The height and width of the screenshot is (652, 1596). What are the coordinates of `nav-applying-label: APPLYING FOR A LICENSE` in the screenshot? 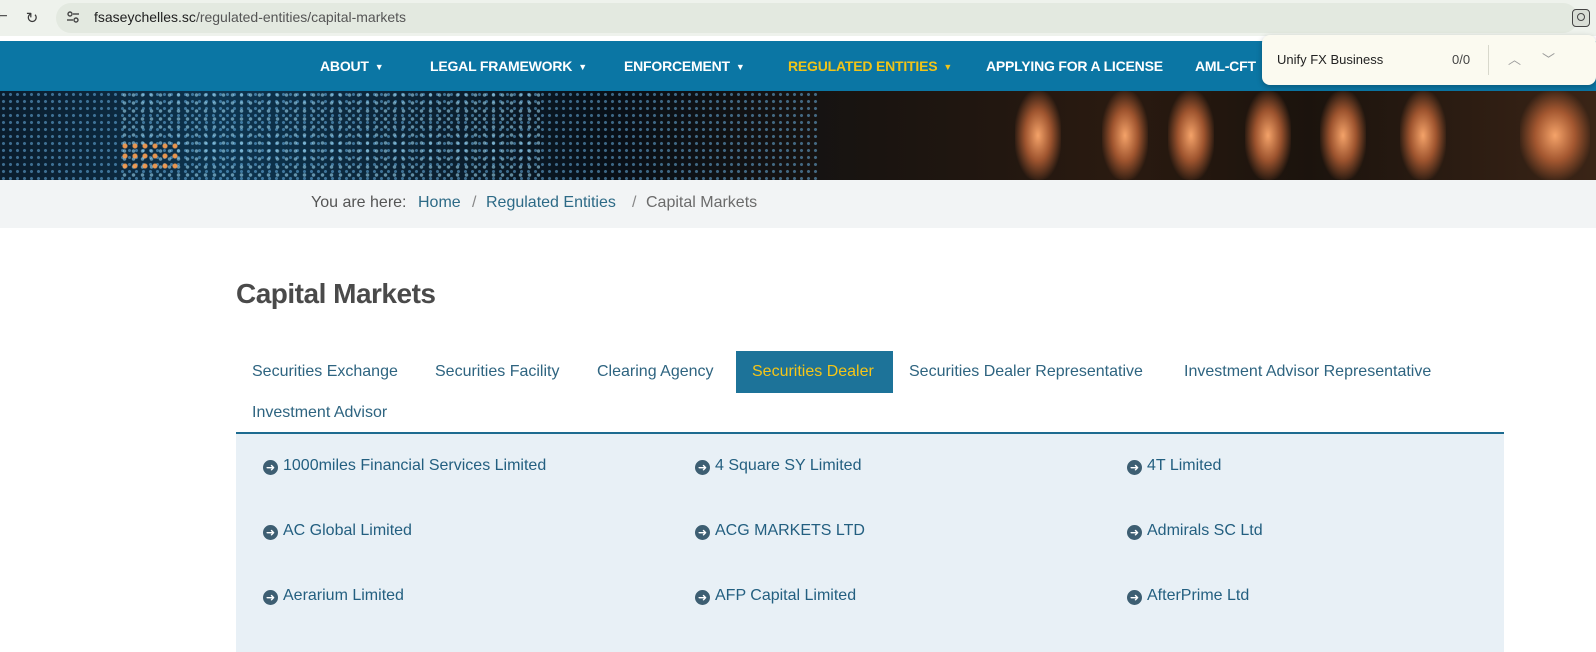 It's located at (1074, 66).